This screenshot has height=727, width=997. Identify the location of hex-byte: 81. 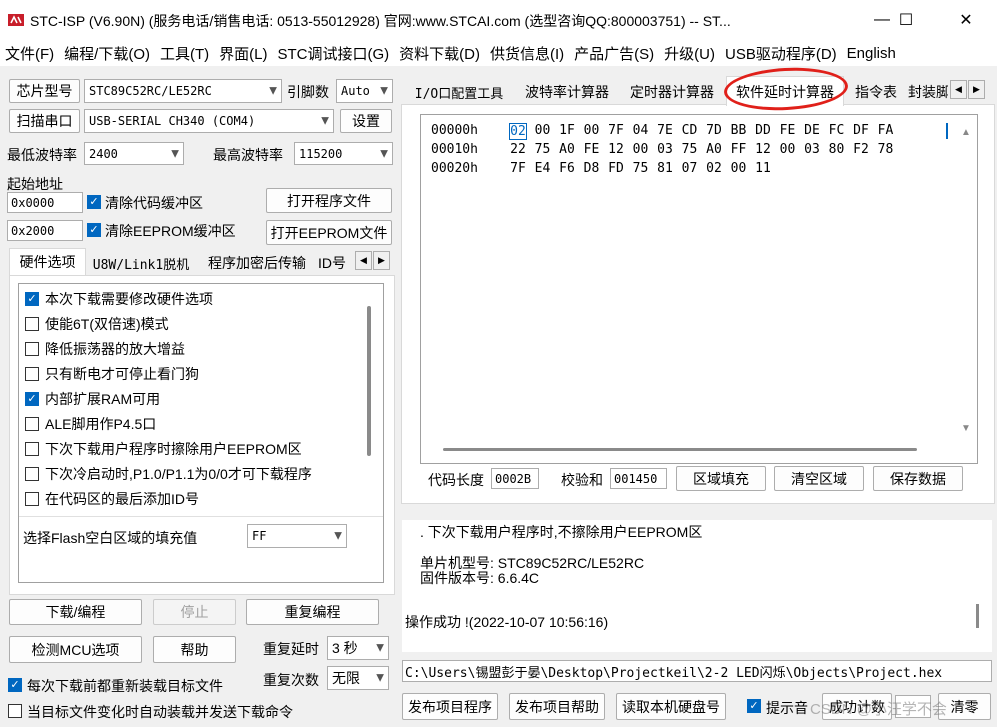
(665, 168).